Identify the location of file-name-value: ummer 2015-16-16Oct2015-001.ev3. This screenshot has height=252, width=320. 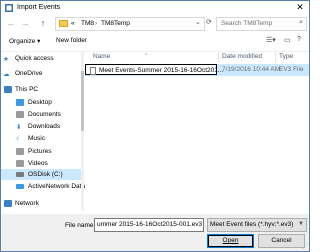
(150, 224).